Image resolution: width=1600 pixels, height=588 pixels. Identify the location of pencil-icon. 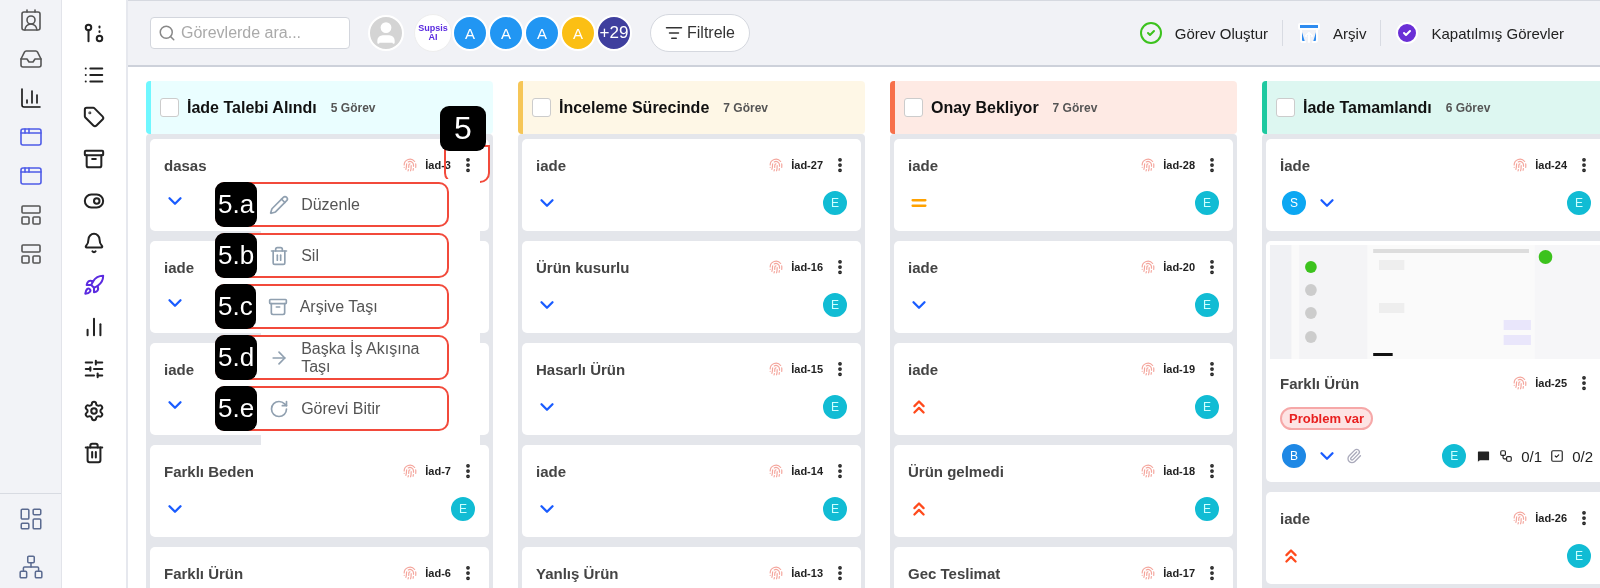
(279, 204).